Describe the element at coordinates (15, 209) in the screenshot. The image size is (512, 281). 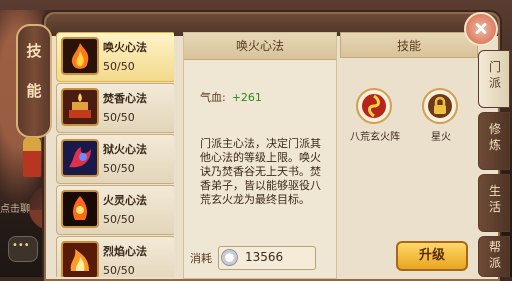
I see `chat-hint-text: 点击聊` at that location.